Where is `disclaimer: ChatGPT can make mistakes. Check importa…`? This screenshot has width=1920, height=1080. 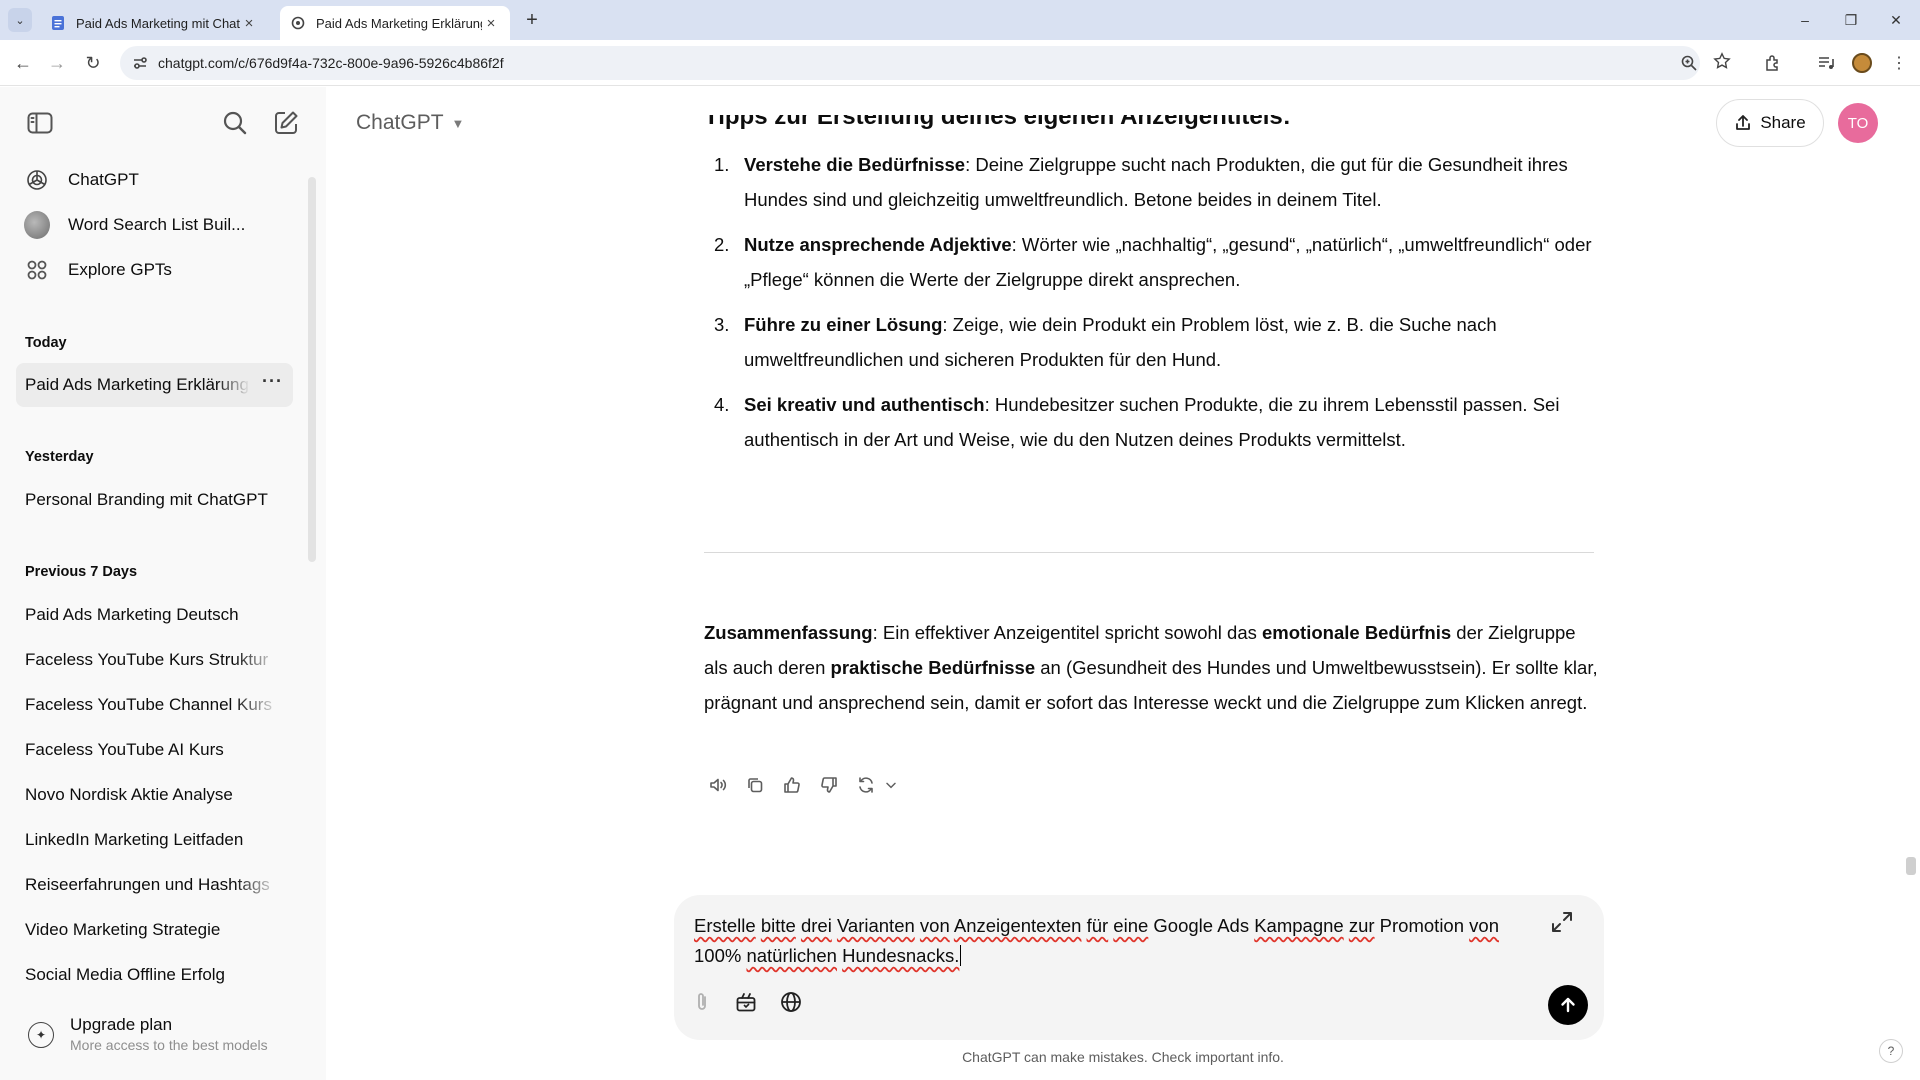
disclaimer: ChatGPT can make mistakes. Check importa… is located at coordinates (1123, 1057).